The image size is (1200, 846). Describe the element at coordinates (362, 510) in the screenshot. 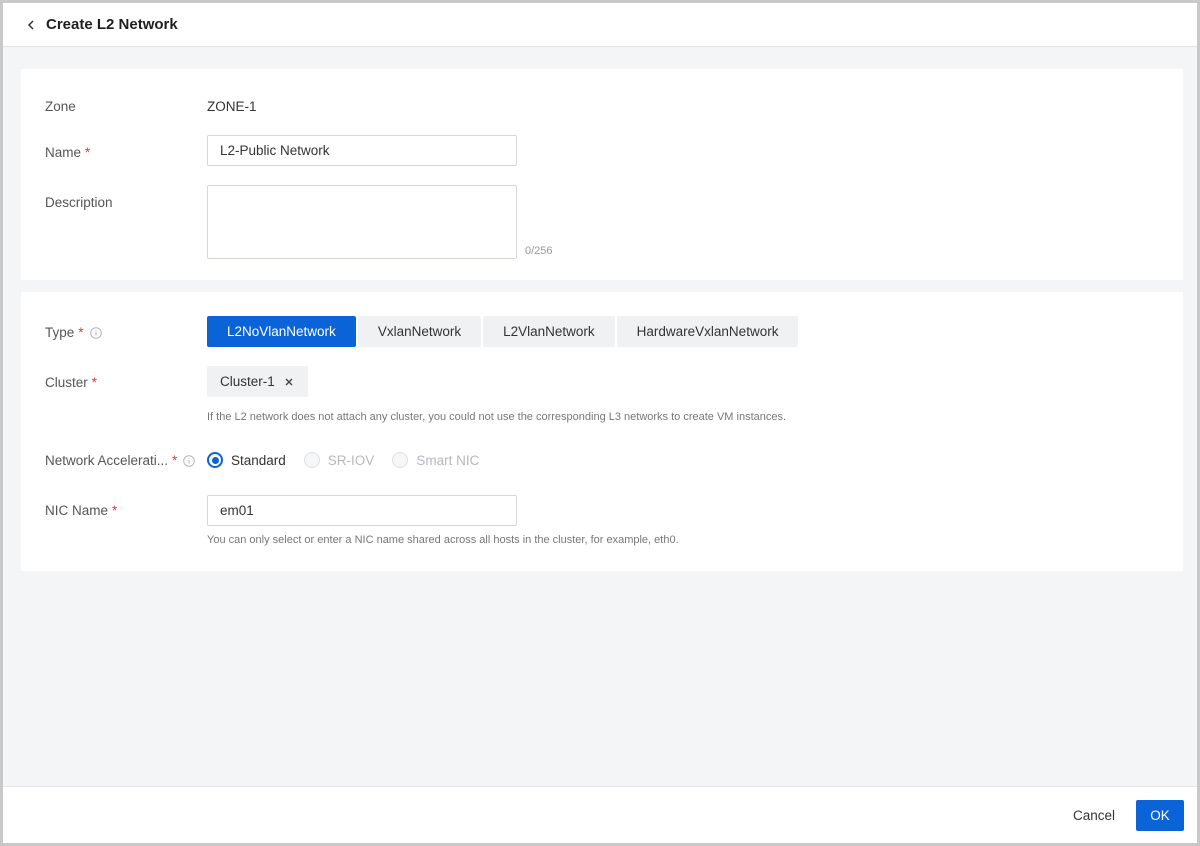

I see `nic-name-input` at that location.